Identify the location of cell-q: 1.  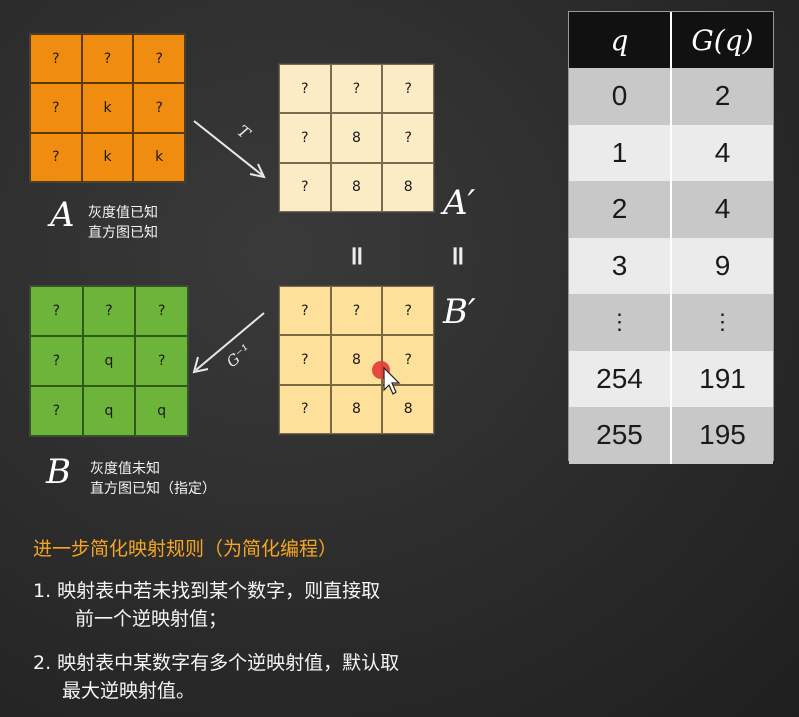
(619, 152).